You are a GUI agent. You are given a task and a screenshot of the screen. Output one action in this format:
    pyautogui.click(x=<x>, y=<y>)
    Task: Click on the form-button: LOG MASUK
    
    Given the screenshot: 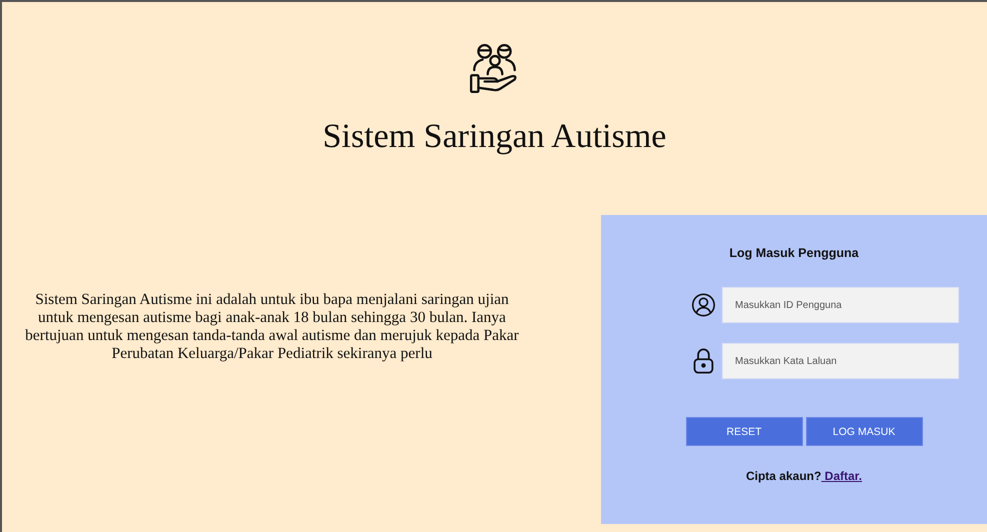 What is the action you would take?
    pyautogui.click(x=864, y=431)
    